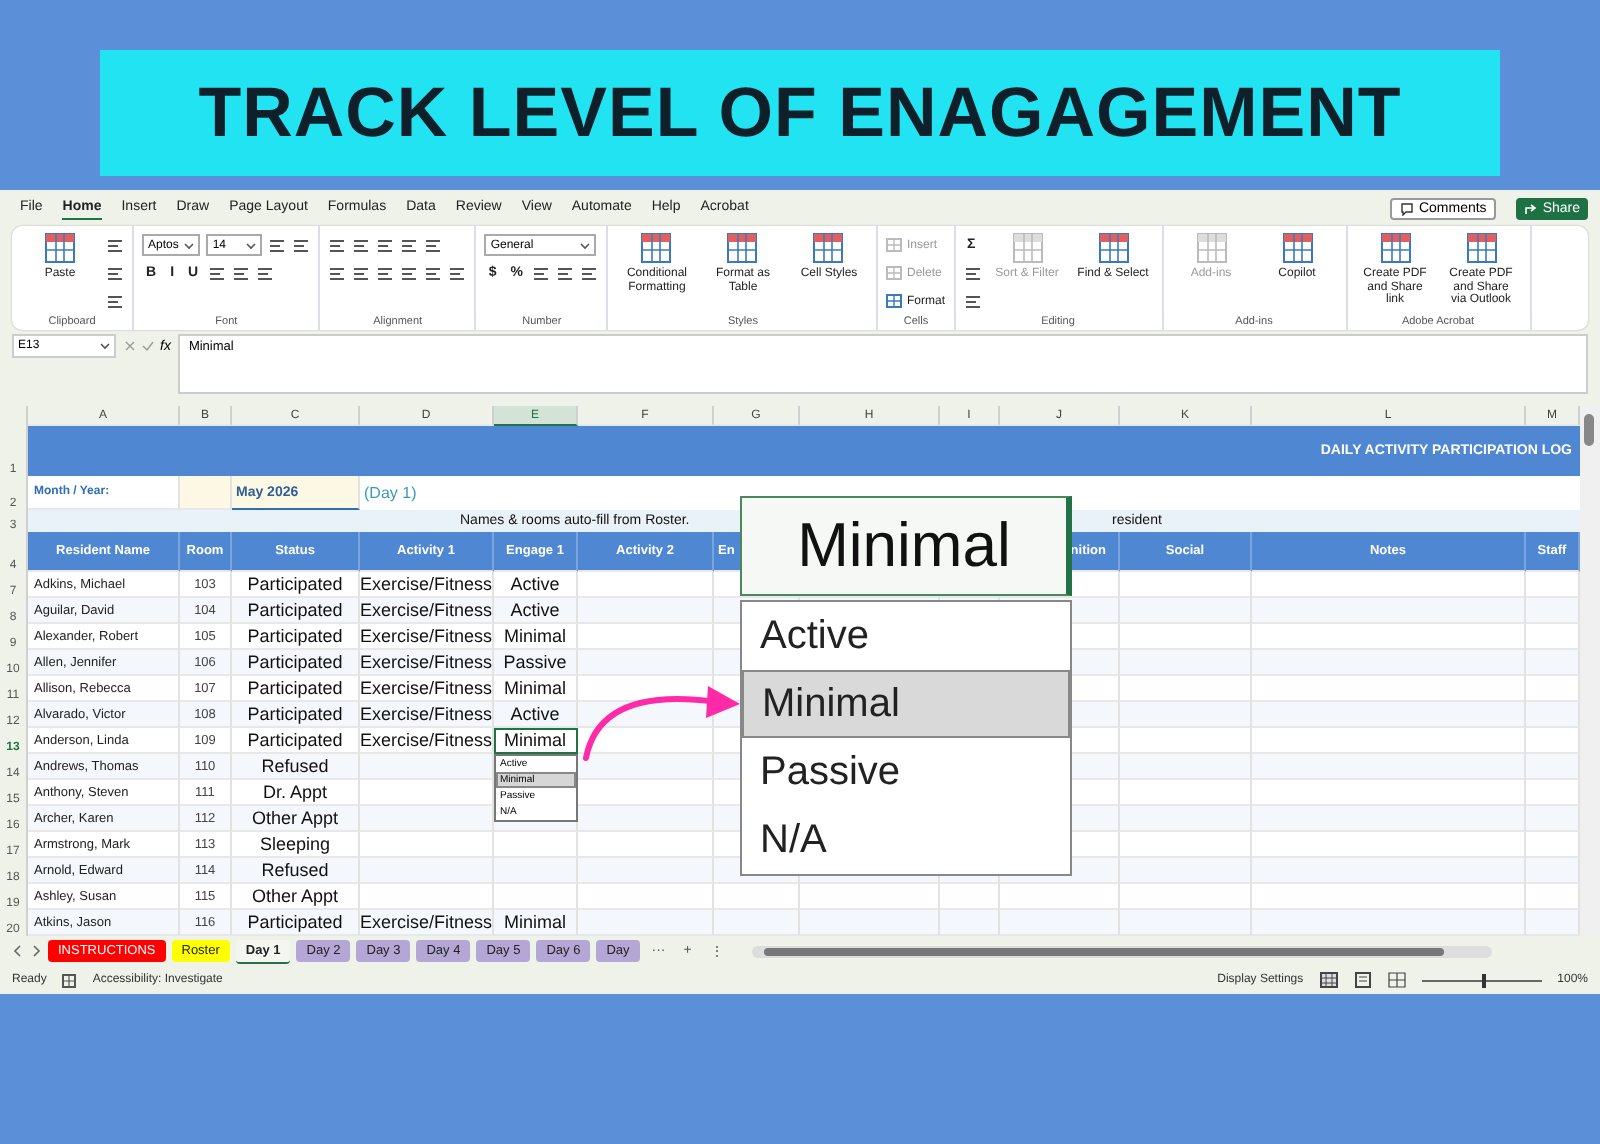  What do you see at coordinates (906, 636) in the screenshot?
I see `dropdown-option: Active` at bounding box center [906, 636].